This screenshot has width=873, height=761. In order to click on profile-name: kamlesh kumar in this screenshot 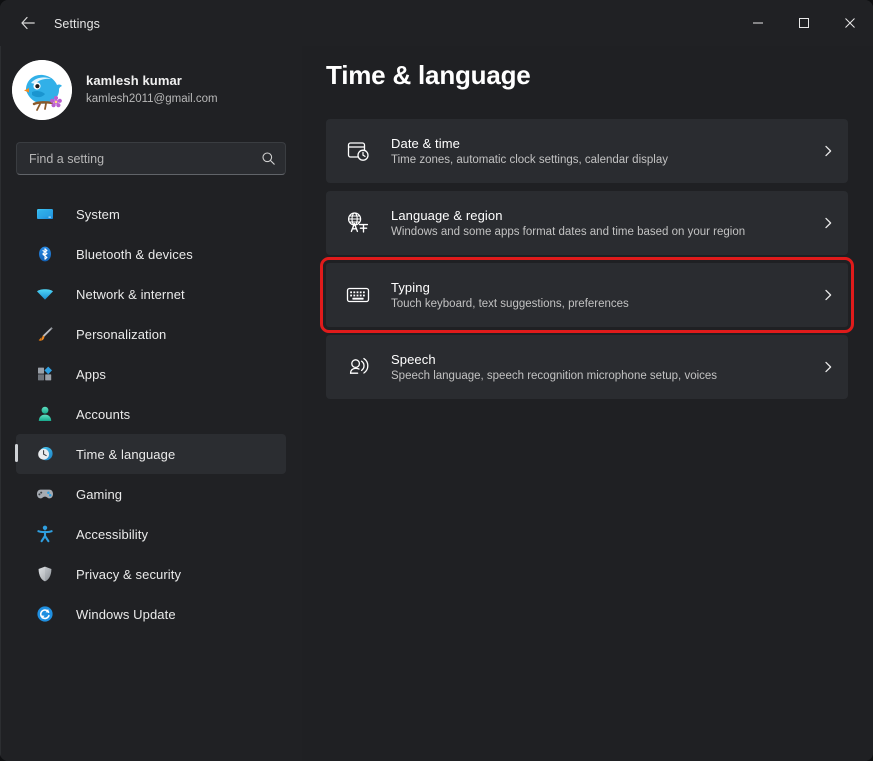, I will do `click(134, 81)`.